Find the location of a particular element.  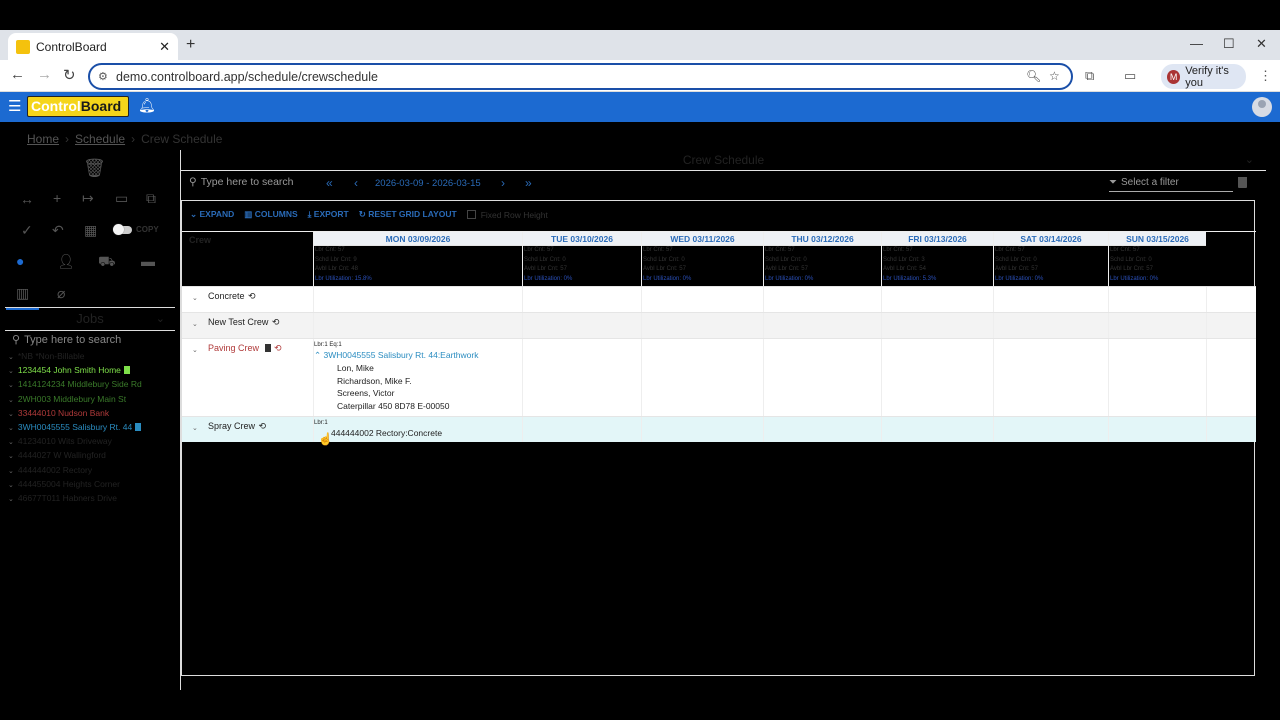

job-list-item: ⌄ 4444027 W Wallingford is located at coordinates (75, 456).